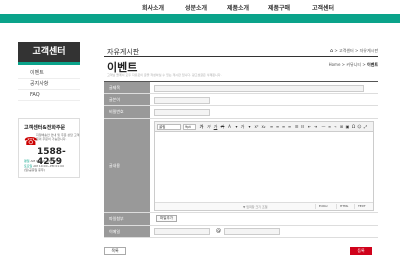 The height and width of the screenshot is (270, 400). I want to click on sidebar-item-faq: FAQ, so click(49, 95).